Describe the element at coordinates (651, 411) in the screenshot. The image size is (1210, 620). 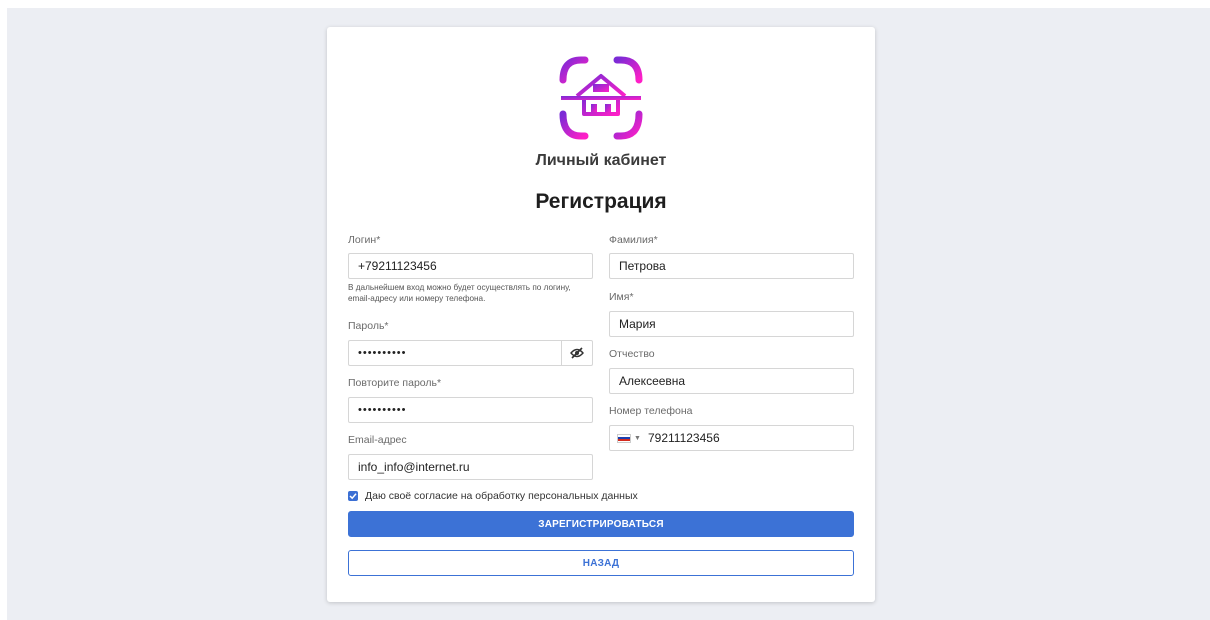
I see `phone-label: Номер телефона` at that location.